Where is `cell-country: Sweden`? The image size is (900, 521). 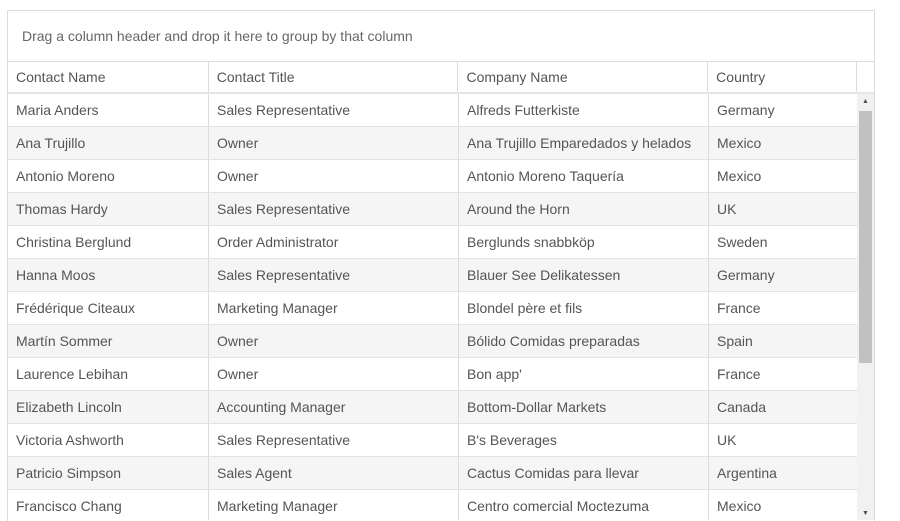
cell-country: Sweden is located at coordinates (783, 242).